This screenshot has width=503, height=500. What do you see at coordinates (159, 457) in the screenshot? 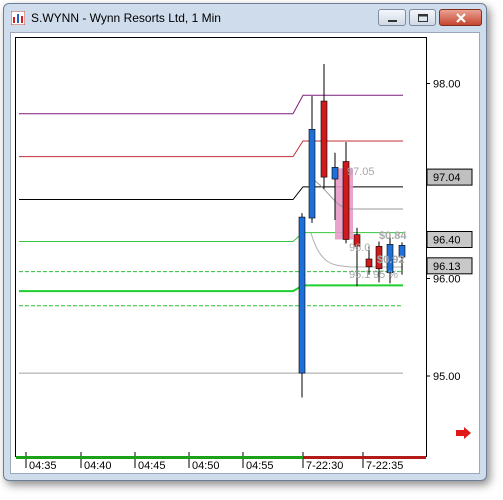
I see `session-bar-green` at bounding box center [159, 457].